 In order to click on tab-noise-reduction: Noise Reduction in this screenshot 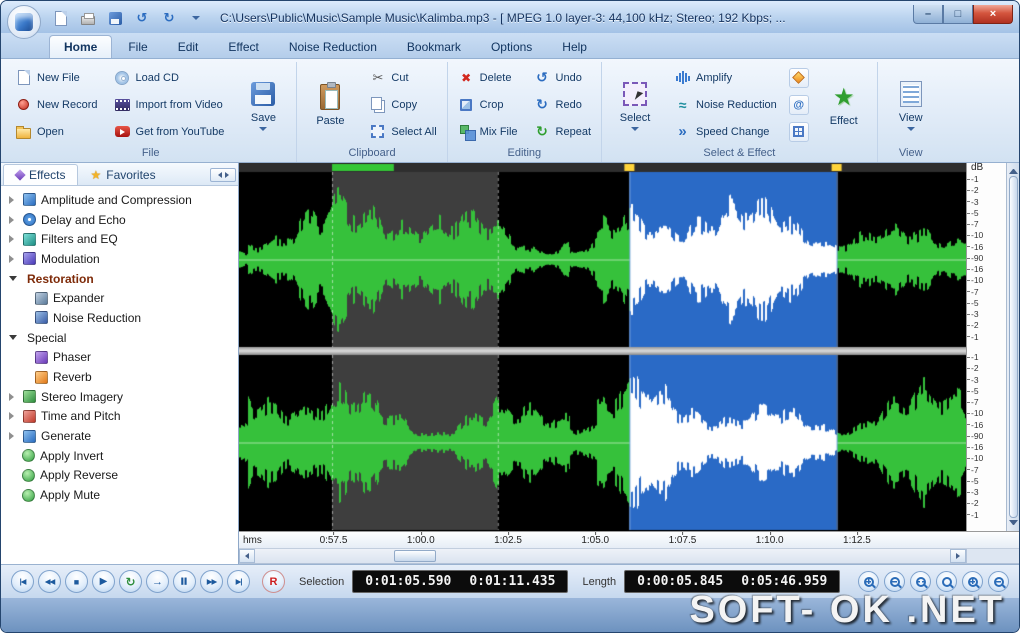, I will do `click(333, 47)`.